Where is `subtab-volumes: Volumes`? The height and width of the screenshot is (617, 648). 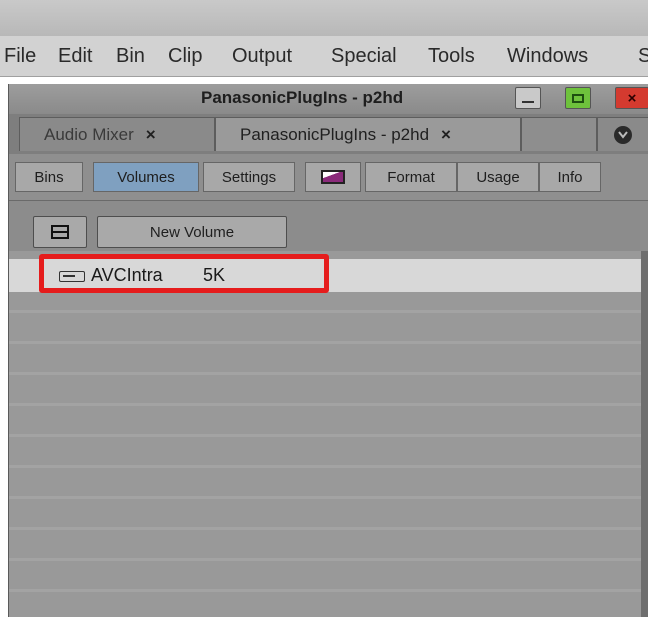
subtab-volumes: Volumes is located at coordinates (146, 177).